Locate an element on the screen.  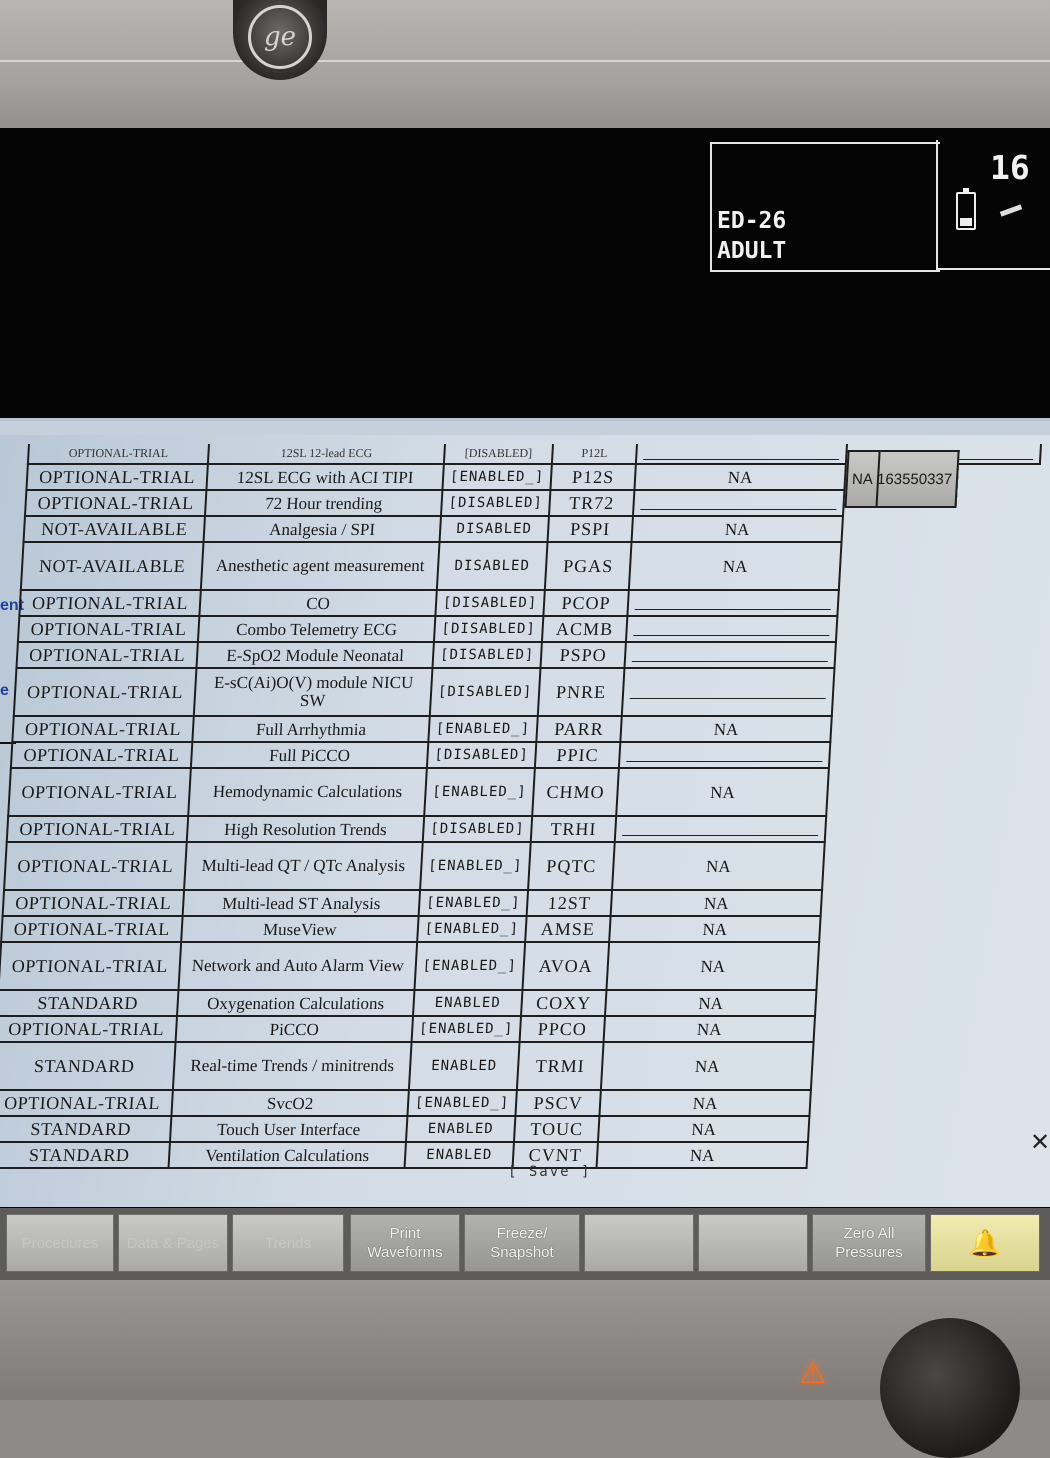
zero-all-pressures-key: Zero All Pressures is located at coordinates (869, 1243).